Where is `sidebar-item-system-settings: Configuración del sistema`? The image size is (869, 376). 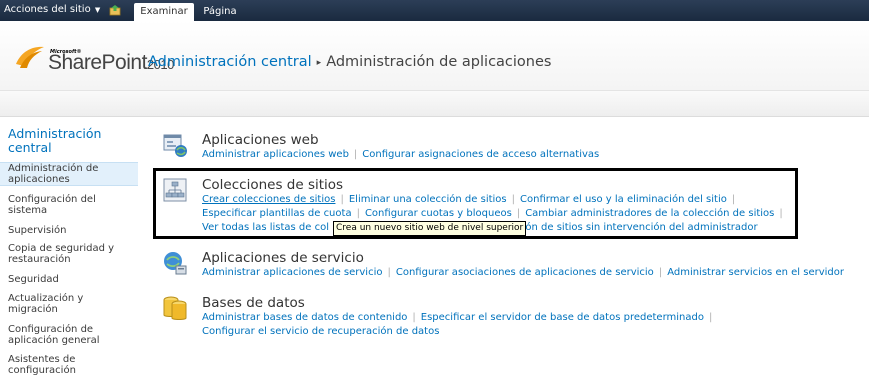 sidebar-item-system-settings: Configuración del sistema is located at coordinates (72, 205).